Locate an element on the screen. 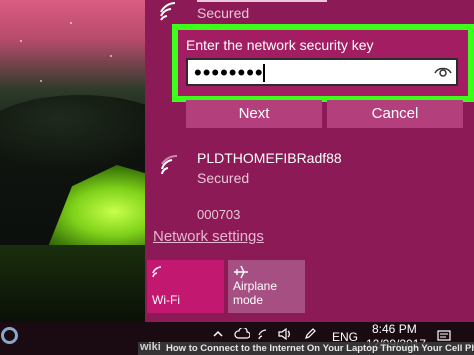 This screenshot has width=474, height=355. network-item-connecting: Secured is located at coordinates (305, 14).